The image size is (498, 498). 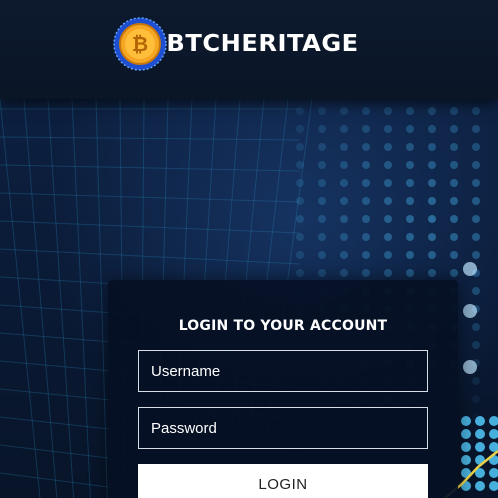 What do you see at coordinates (283, 326) in the screenshot?
I see `login-title: LOGIN TO YOUR ACCOUNT` at bounding box center [283, 326].